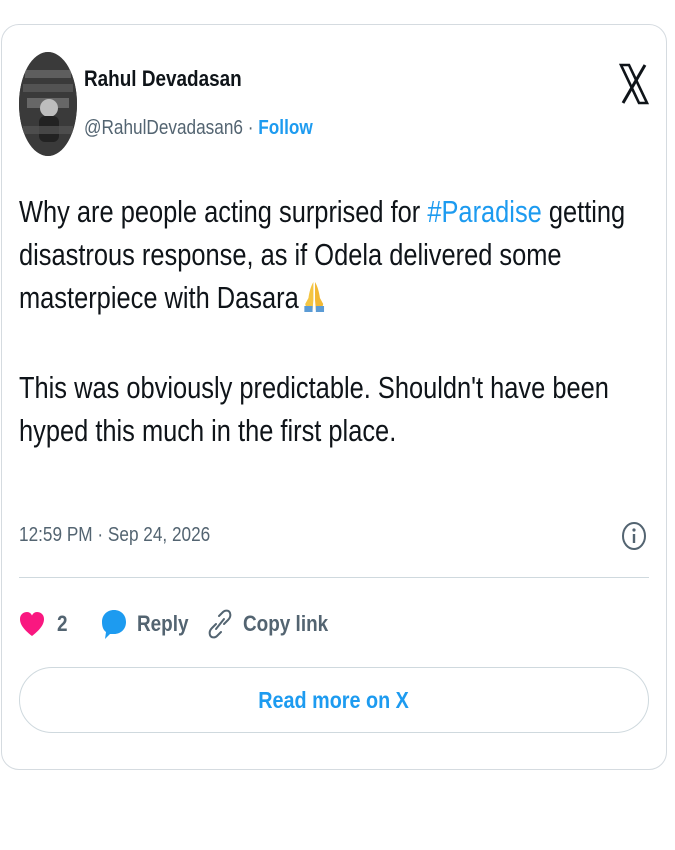 The image size is (675, 850). What do you see at coordinates (62, 623) in the screenshot?
I see `like-count: 2` at bounding box center [62, 623].